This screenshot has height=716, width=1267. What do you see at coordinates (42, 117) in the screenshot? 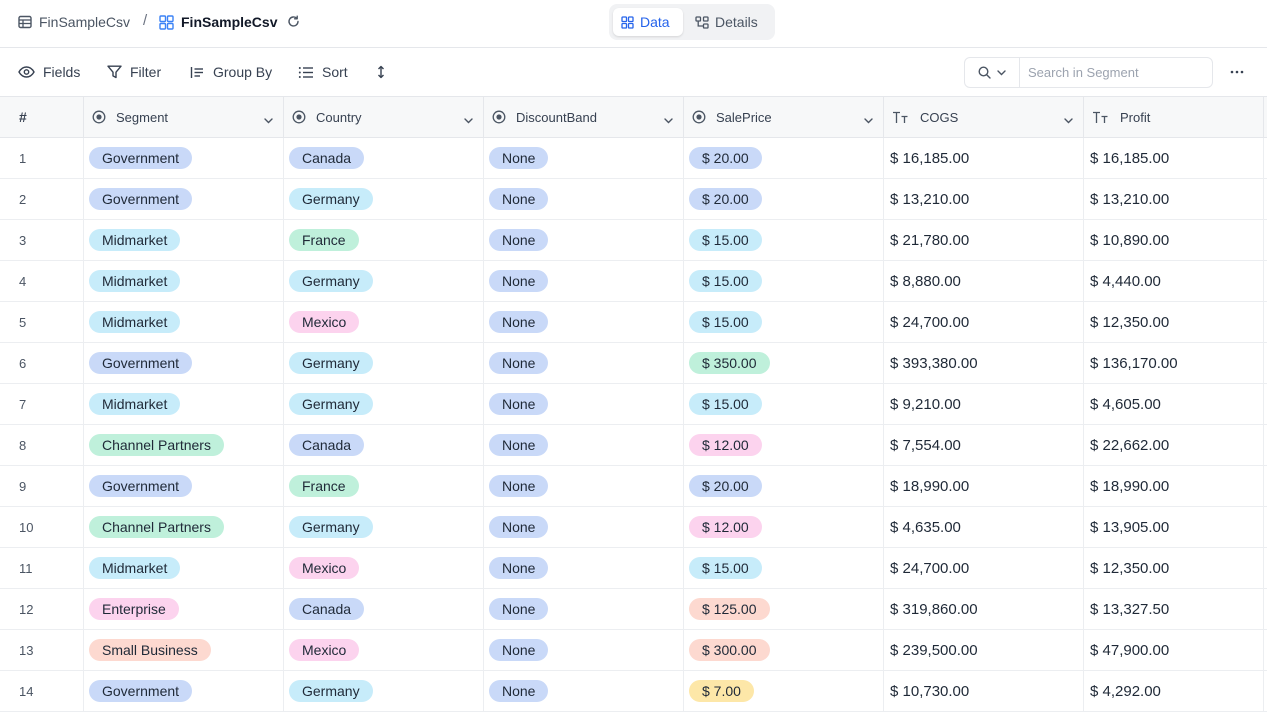
I see `column-header-row-number: #` at bounding box center [42, 117].